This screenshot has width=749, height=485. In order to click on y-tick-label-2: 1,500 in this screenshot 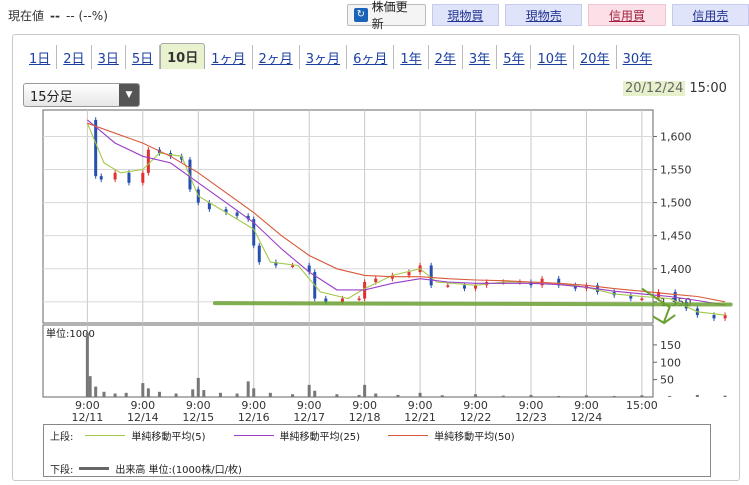, I will do `click(676, 203)`.